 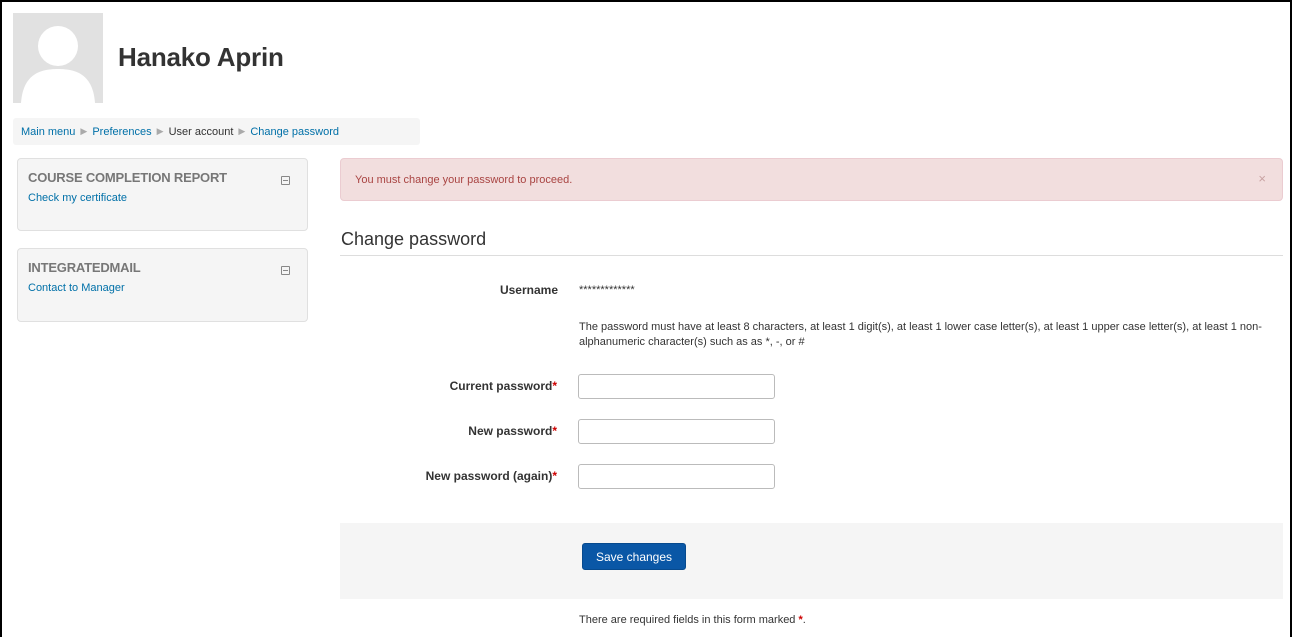 I want to click on new-password-again-label: New password (again)*, so click(x=491, y=476).